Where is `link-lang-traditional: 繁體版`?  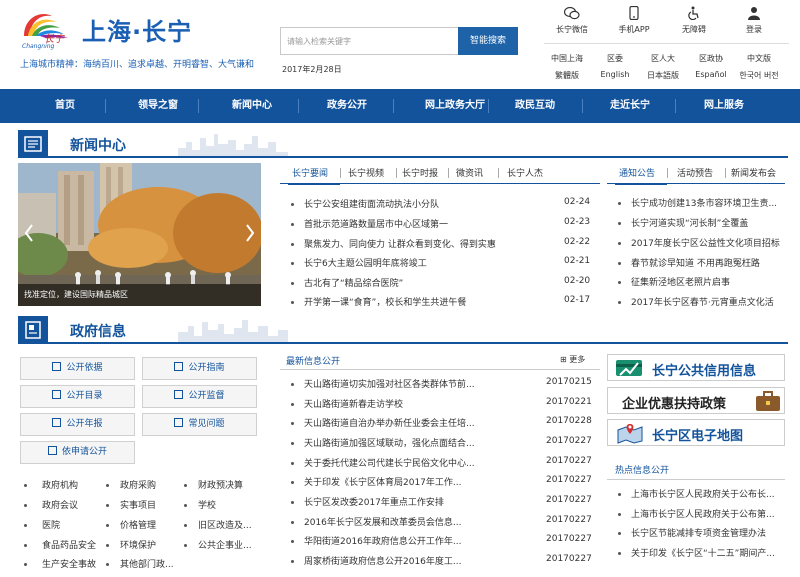 link-lang-traditional: 繁體版 is located at coordinates (567, 75).